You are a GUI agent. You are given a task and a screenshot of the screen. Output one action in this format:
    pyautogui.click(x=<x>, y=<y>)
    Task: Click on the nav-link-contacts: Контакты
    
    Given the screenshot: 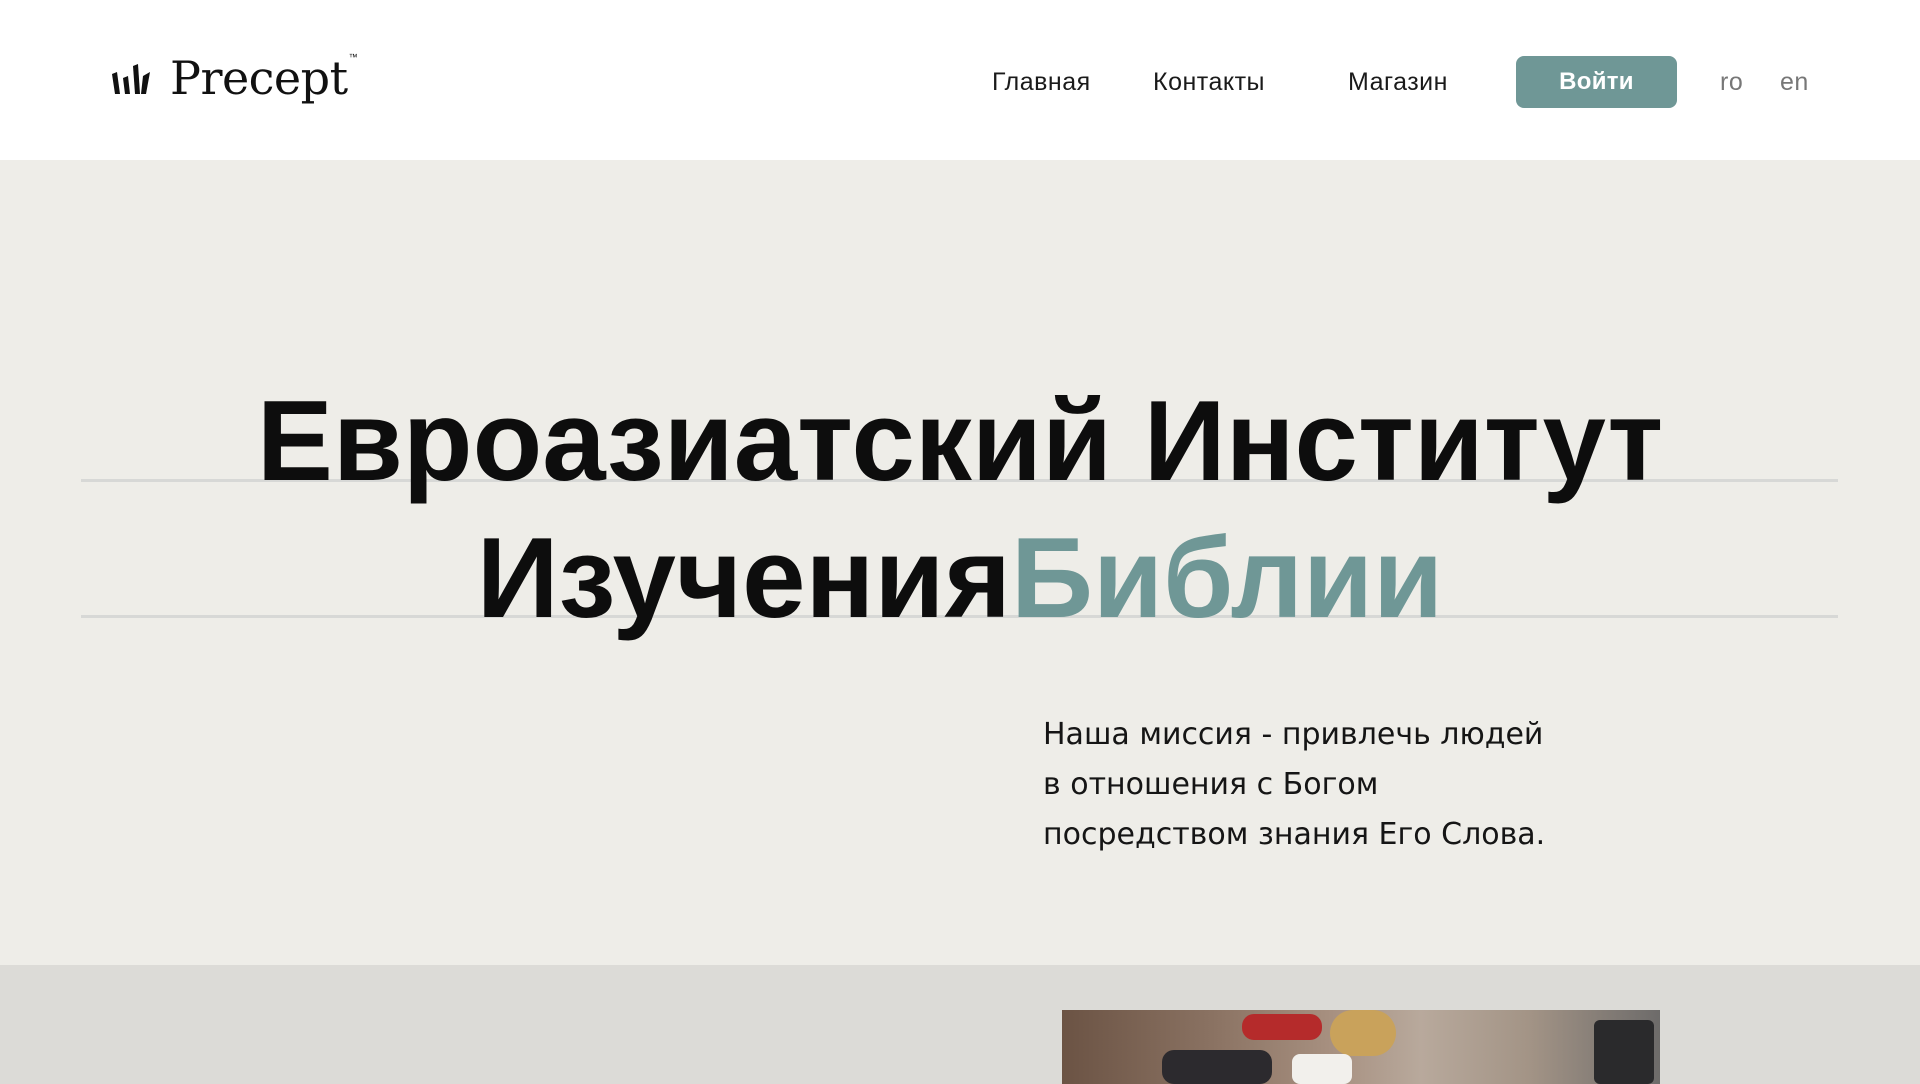 What is the action you would take?
    pyautogui.click(x=1209, y=82)
    